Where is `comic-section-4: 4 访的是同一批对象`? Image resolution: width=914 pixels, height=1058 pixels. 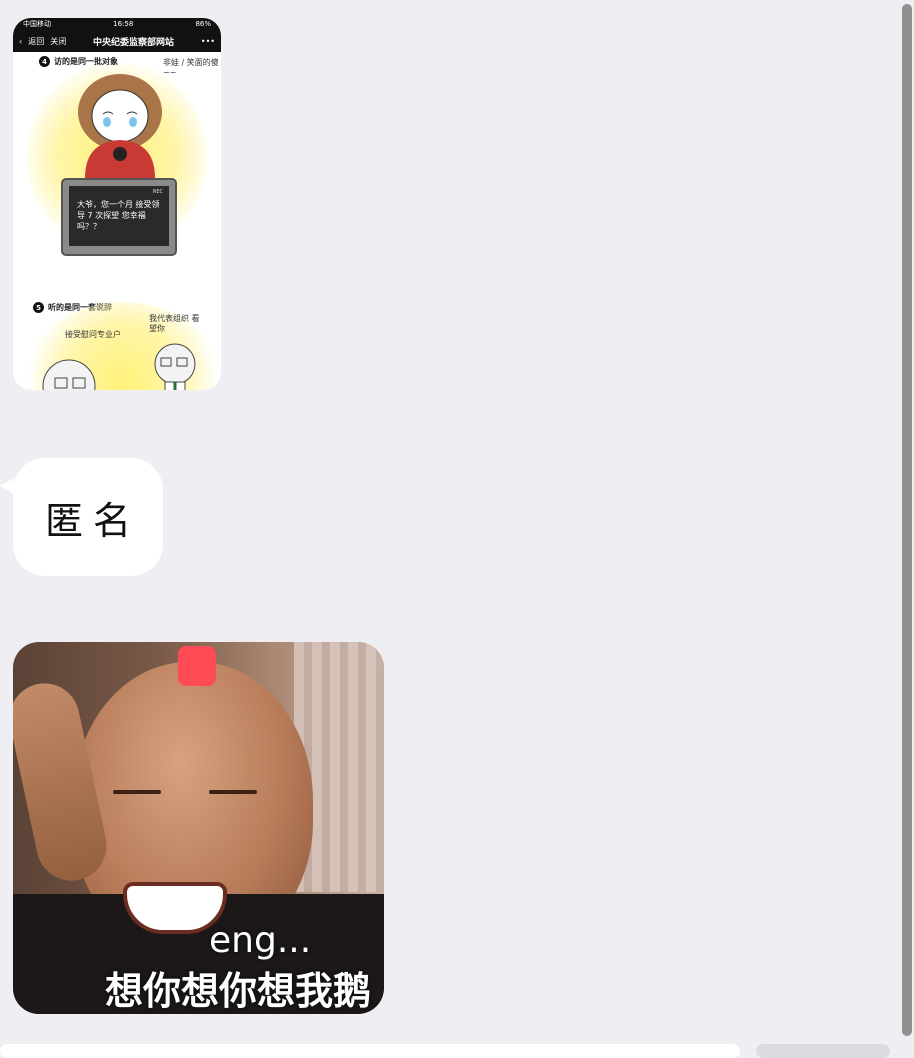
comic-section-4: 4 访的是同一批对象 is located at coordinates (78, 61).